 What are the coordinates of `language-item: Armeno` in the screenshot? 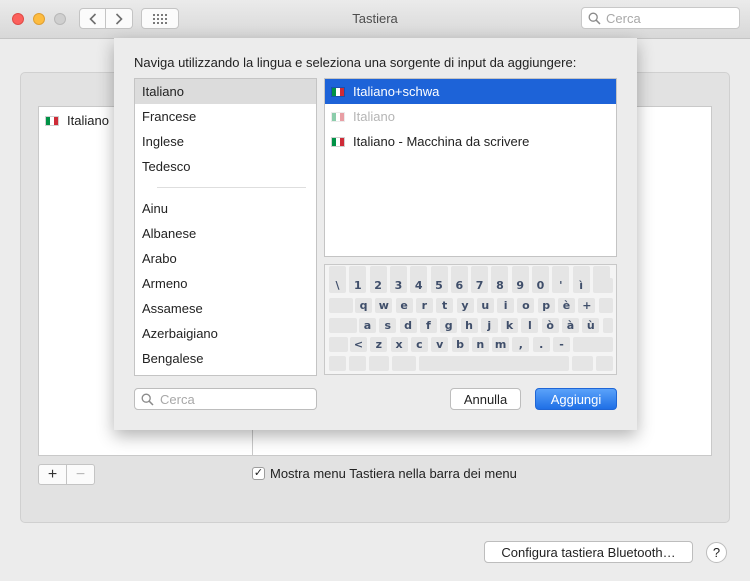 It's located at (225, 283).